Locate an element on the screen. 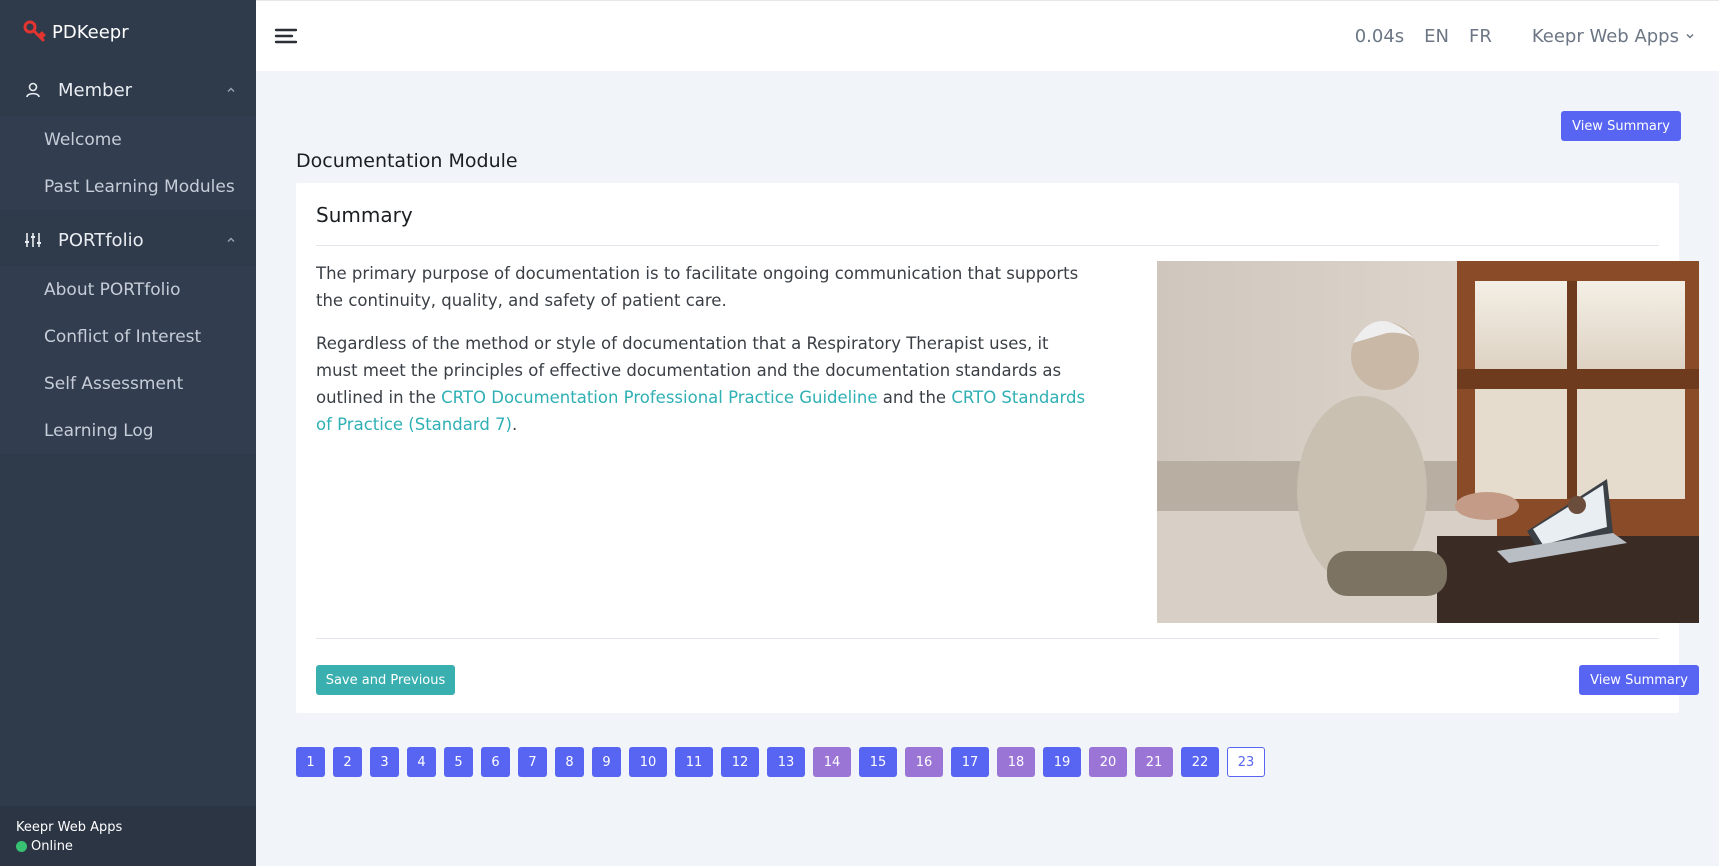  response-time: 0.04s is located at coordinates (1379, 36).